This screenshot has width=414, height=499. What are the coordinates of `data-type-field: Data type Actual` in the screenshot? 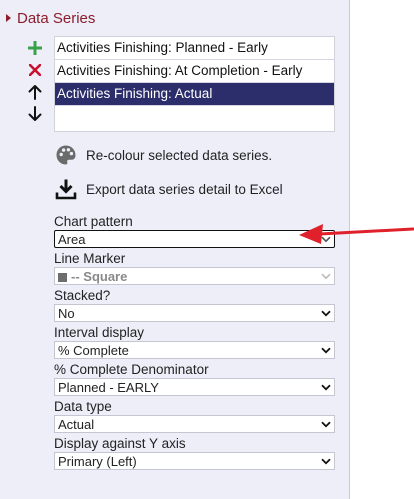 It's located at (194, 416).